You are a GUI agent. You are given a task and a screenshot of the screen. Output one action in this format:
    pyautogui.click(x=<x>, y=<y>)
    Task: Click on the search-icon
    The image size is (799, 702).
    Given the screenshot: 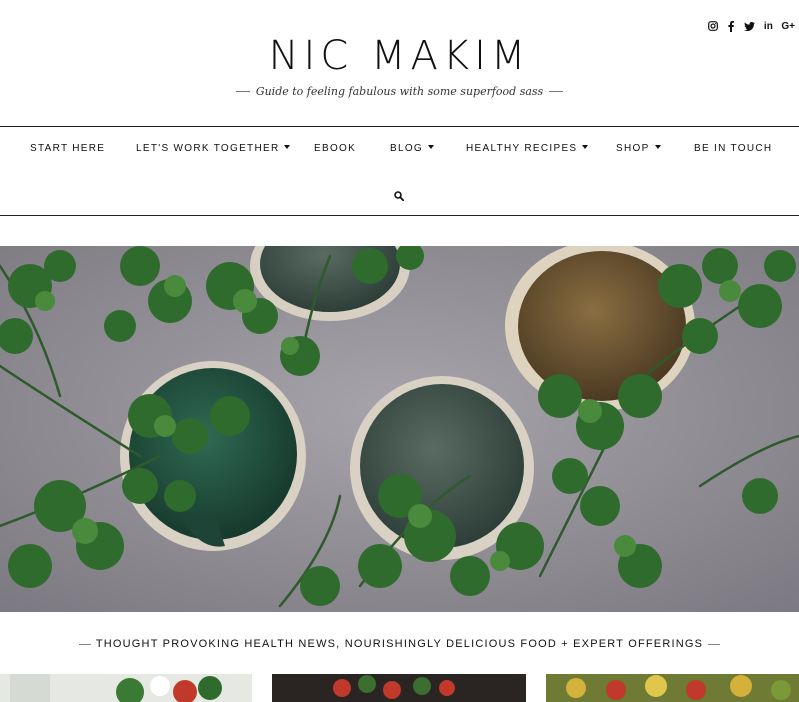 What is the action you would take?
    pyautogui.click(x=399, y=195)
    